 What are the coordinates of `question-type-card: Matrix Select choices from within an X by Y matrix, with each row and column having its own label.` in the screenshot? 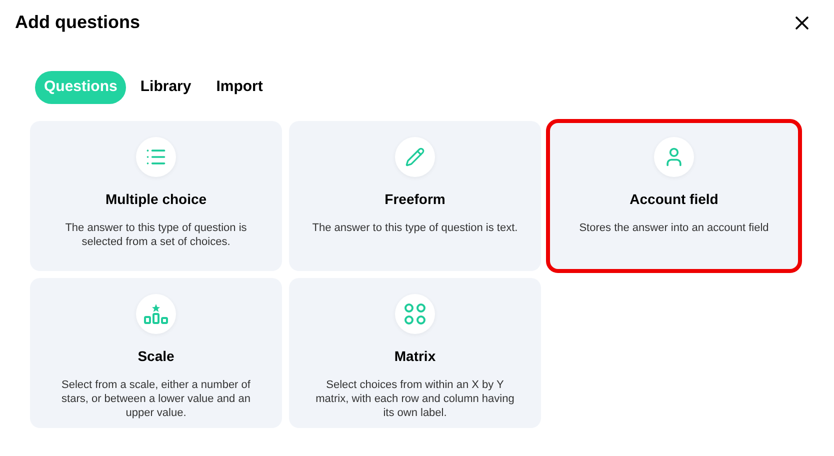 It's located at (415, 353).